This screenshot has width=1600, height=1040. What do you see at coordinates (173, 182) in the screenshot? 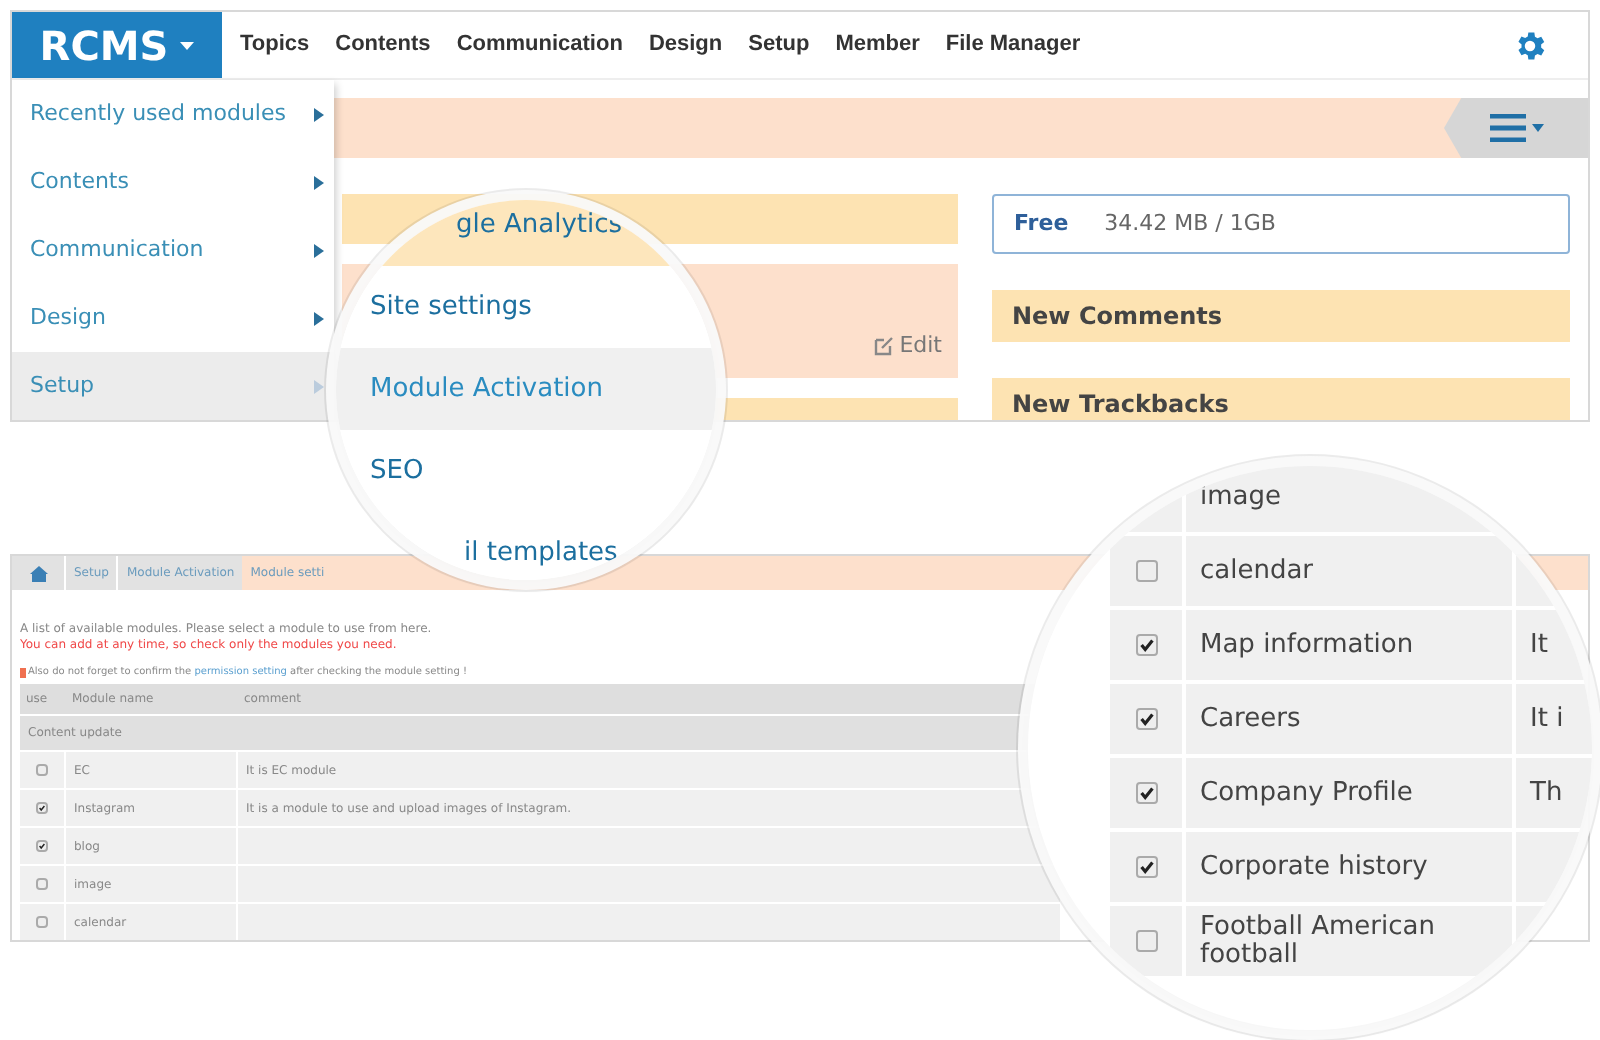
I see `menu-item: Contents` at bounding box center [173, 182].